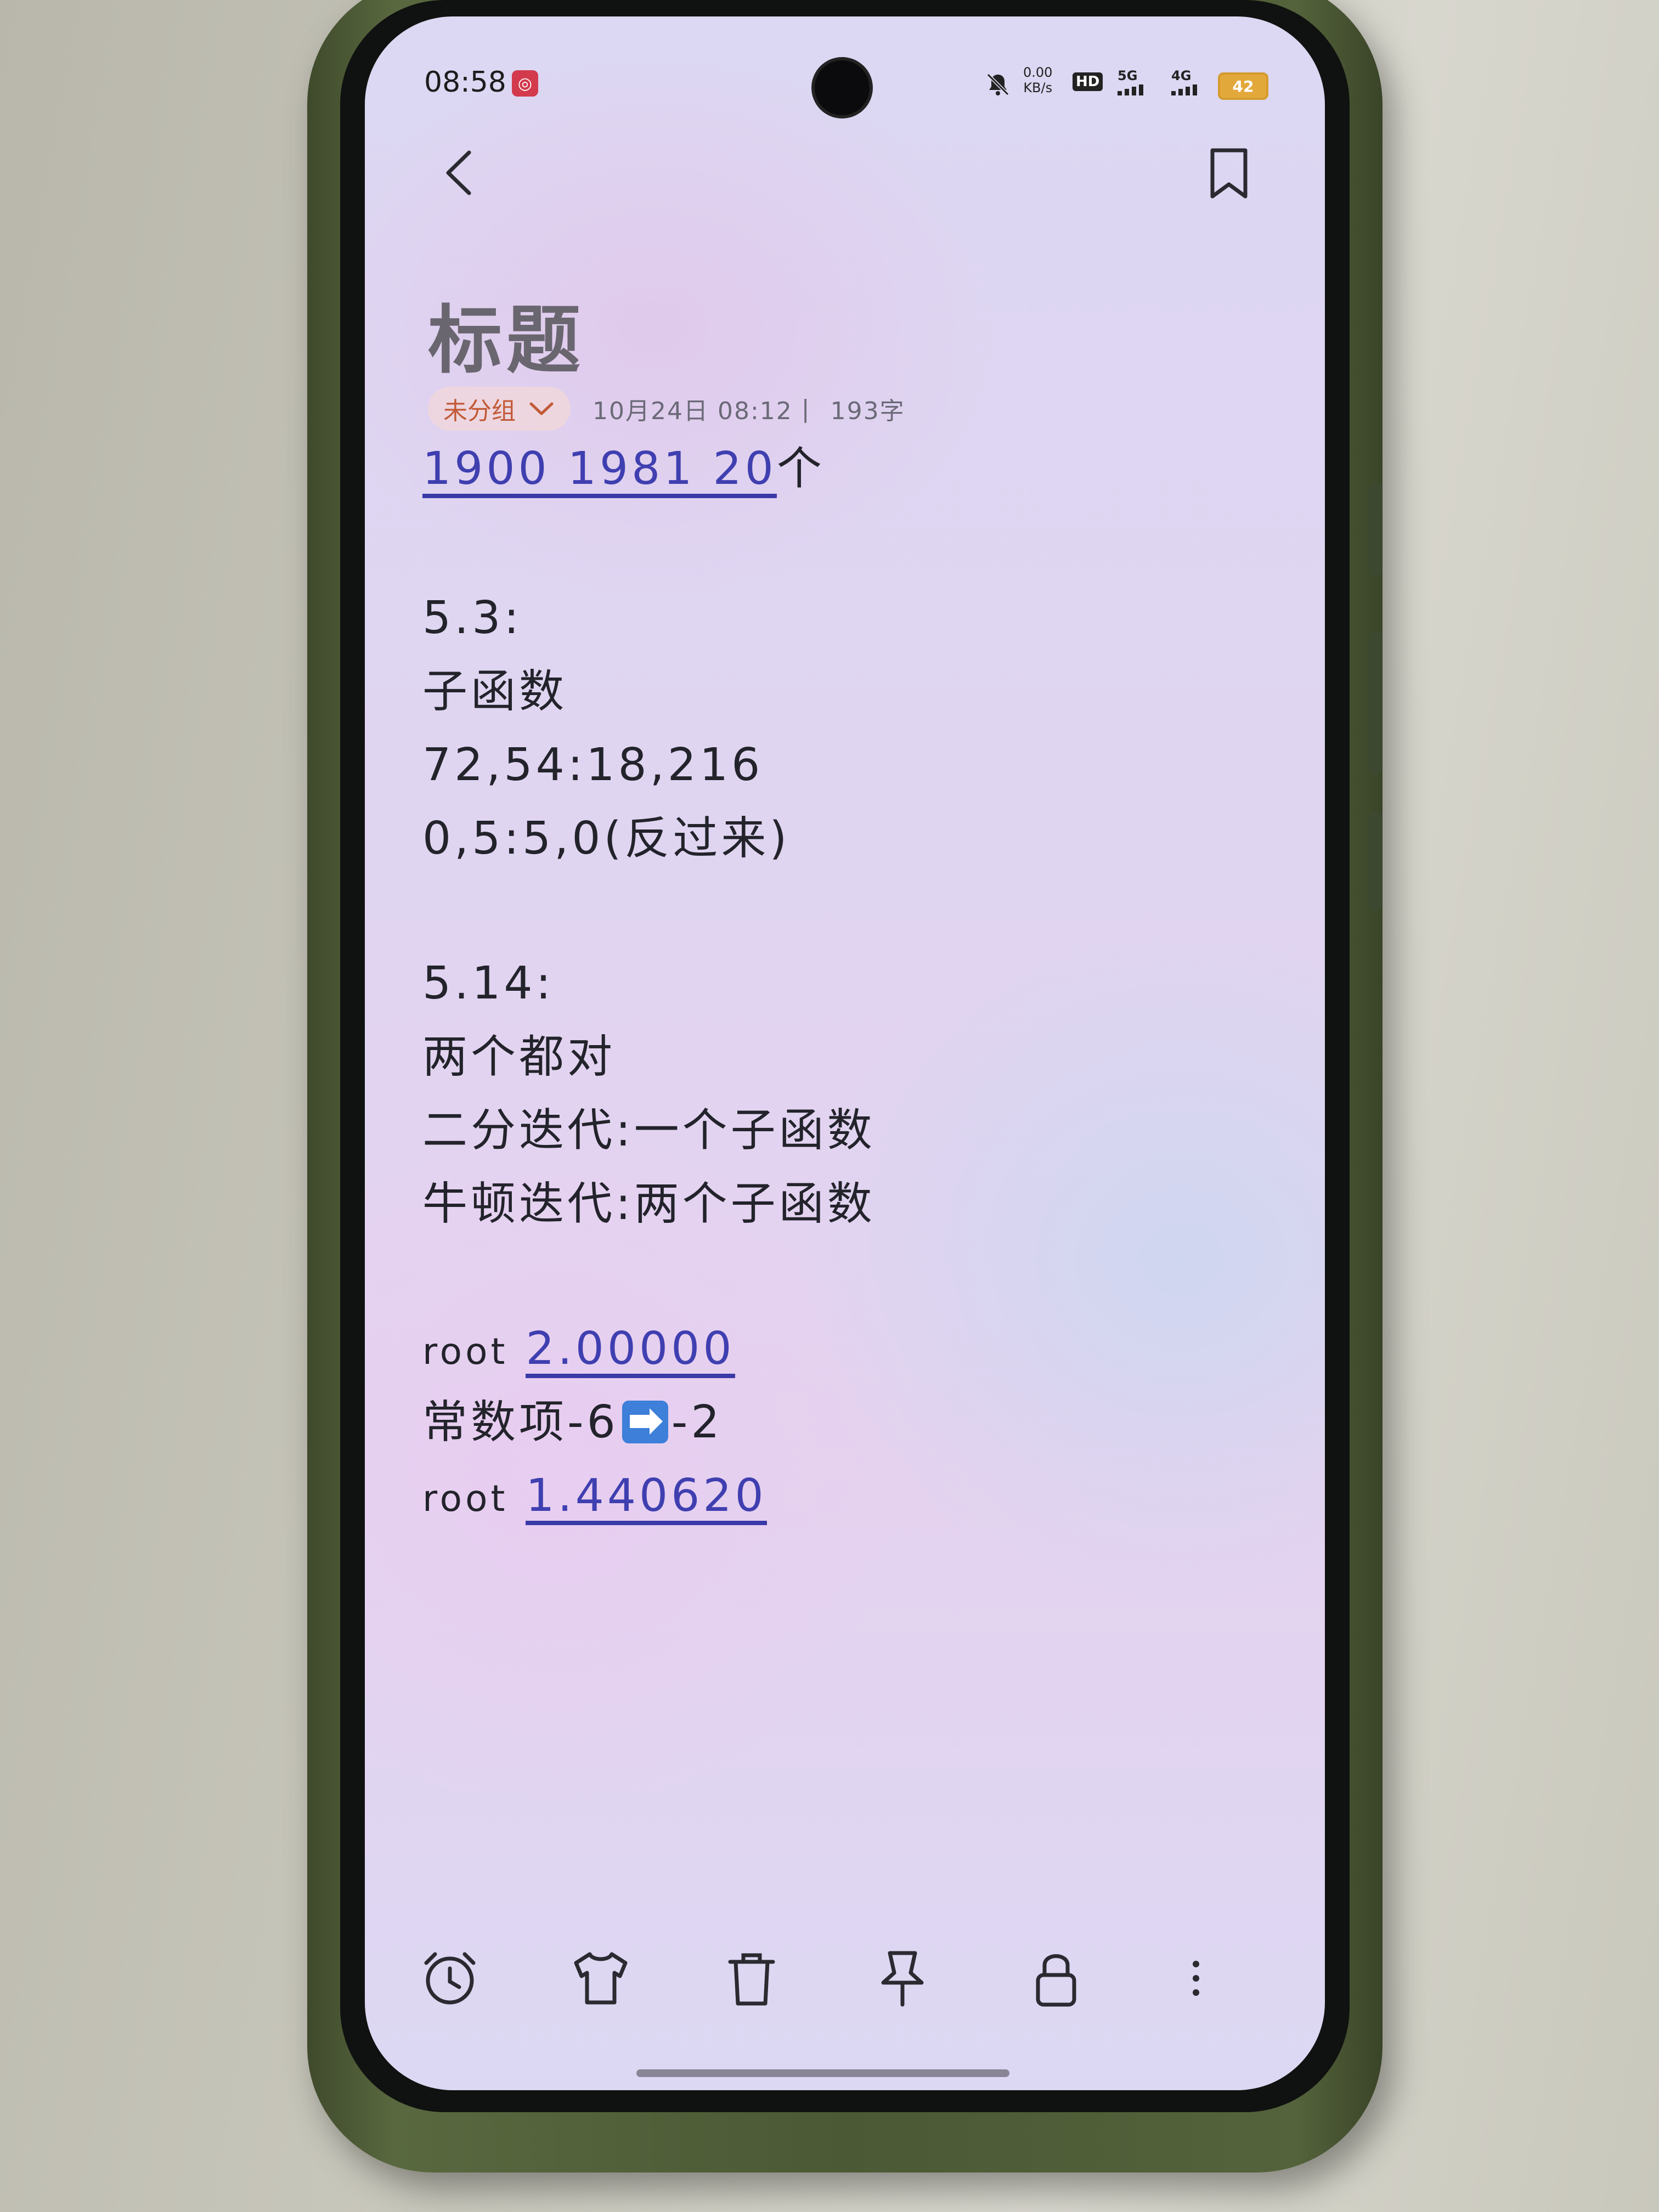 The width and height of the screenshot is (1659, 2212). I want to click on note-line: 5.14:, so click(489, 983).